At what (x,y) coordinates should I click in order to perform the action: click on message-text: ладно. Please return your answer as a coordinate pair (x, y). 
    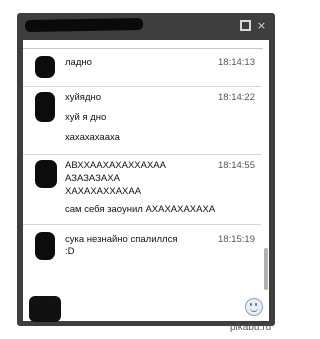
    Looking at the image, I should click on (78, 62).